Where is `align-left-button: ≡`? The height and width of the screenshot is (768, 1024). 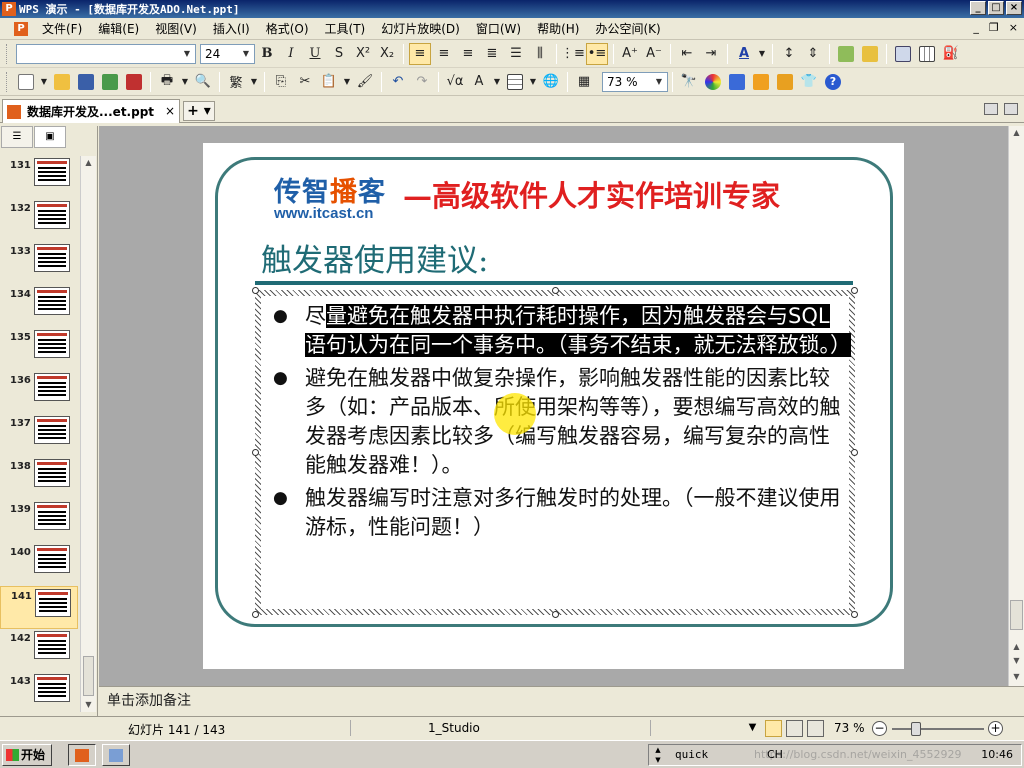
align-left-button: ≡ is located at coordinates (420, 53).